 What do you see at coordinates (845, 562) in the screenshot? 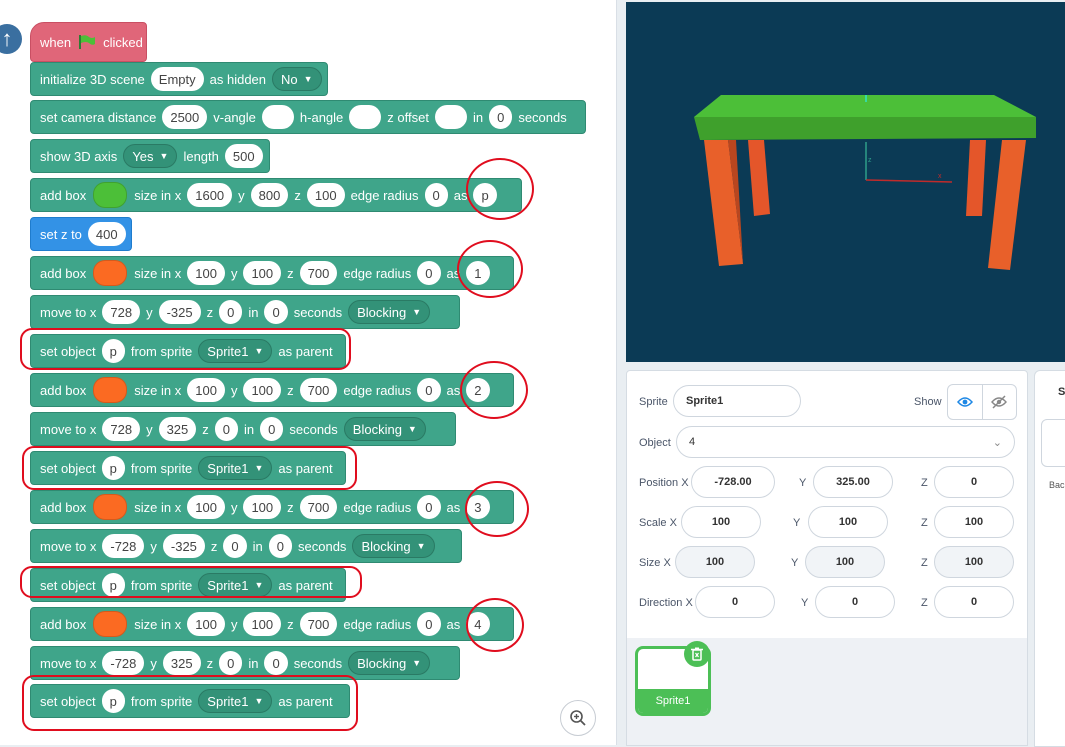
I see `size-y-field: 100` at bounding box center [845, 562].